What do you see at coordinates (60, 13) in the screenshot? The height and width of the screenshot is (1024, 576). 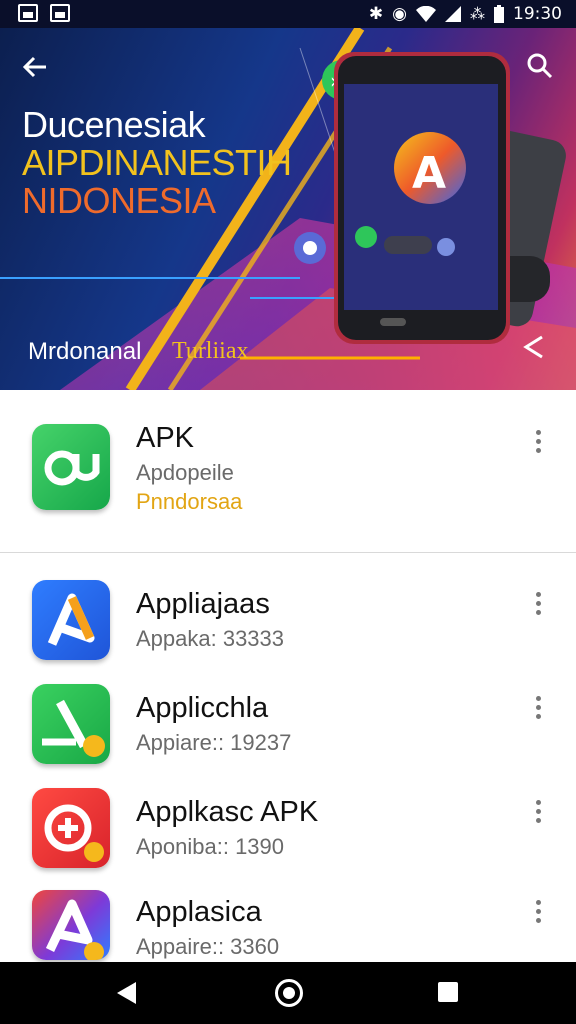 I see `image-notification-icon` at bounding box center [60, 13].